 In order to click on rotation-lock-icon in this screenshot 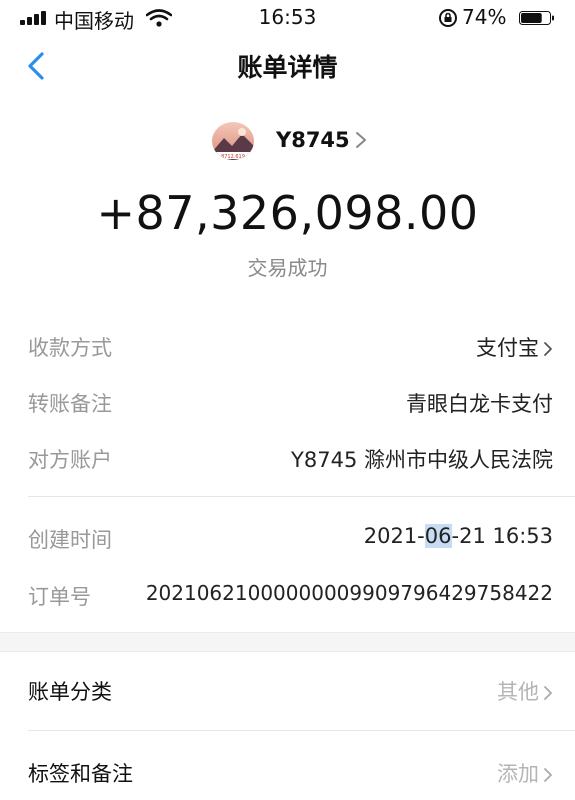, I will do `click(448, 18)`.